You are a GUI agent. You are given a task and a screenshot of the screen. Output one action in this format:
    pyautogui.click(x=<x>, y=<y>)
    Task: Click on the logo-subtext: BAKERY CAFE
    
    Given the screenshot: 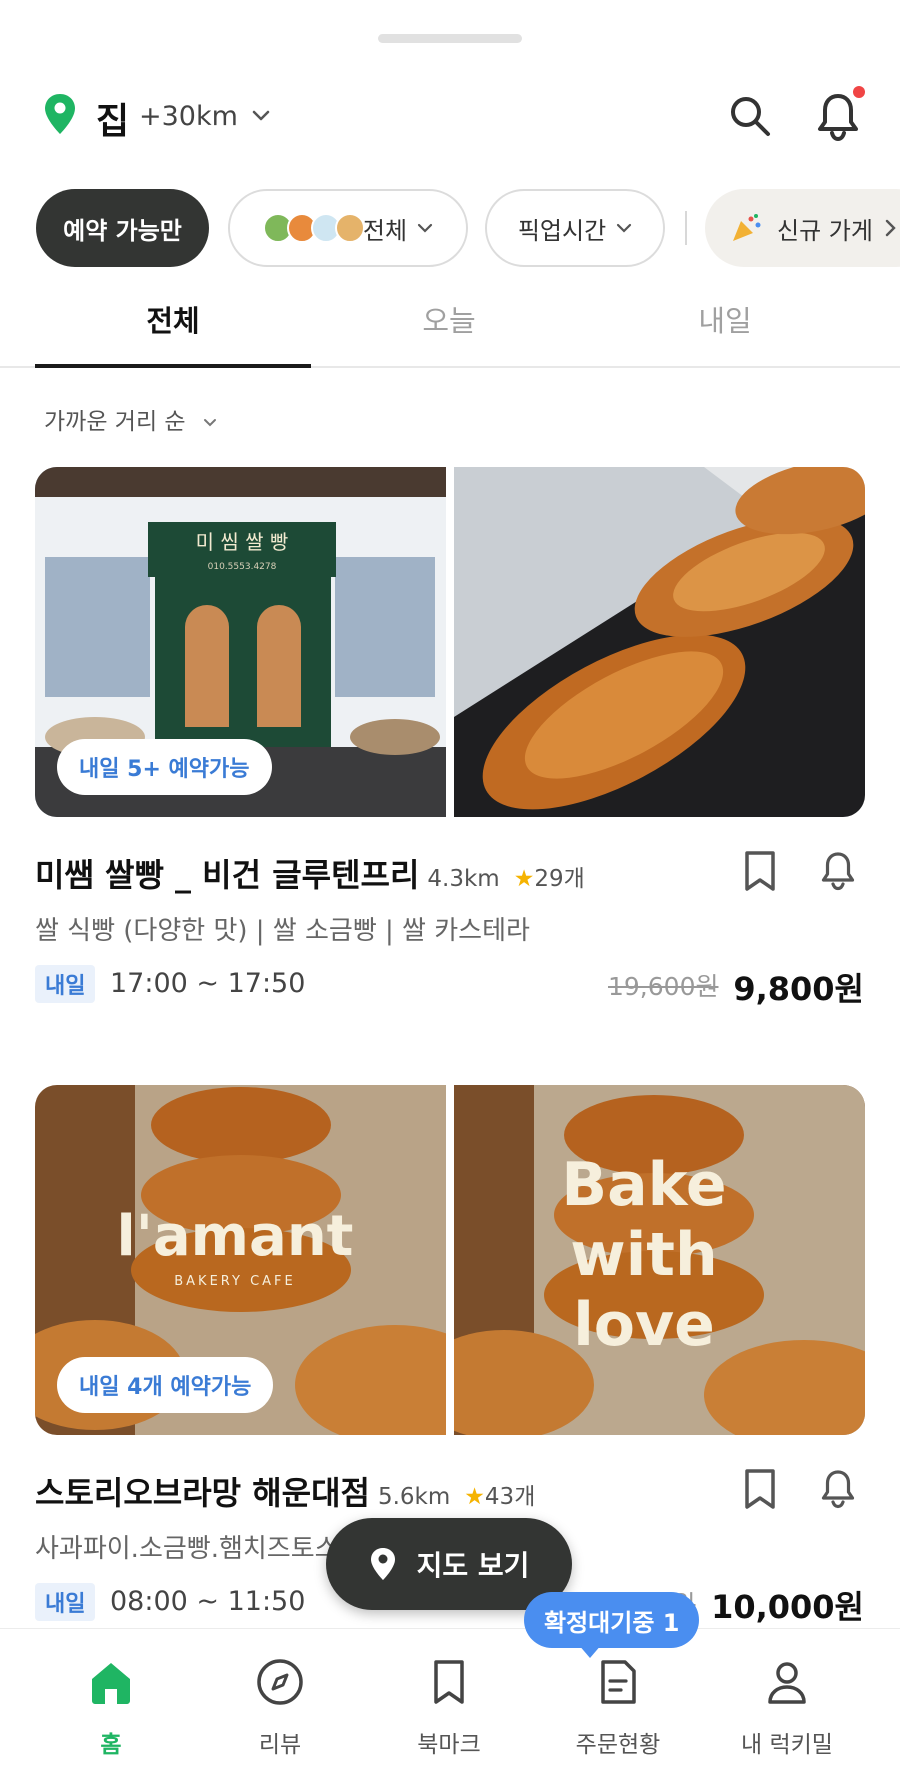 What is the action you would take?
    pyautogui.click(x=235, y=1281)
    